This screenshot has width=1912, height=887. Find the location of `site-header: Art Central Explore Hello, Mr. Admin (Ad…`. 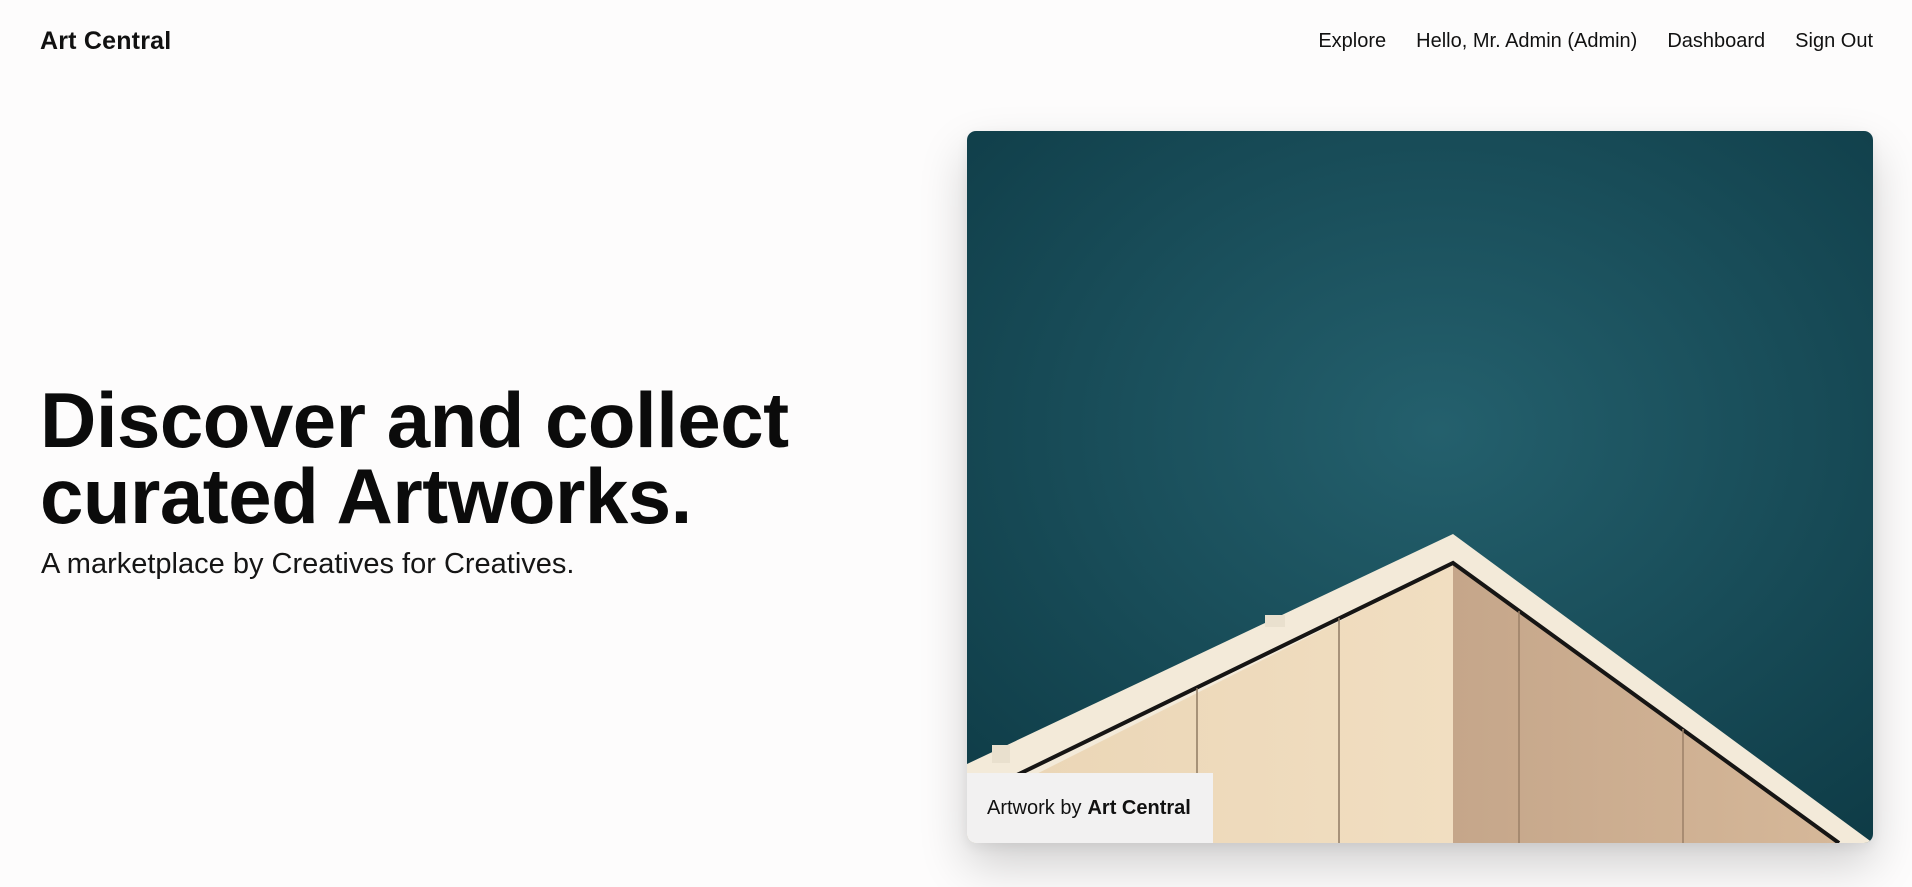

site-header: Art Central Explore Hello, Mr. Admin (Ad… is located at coordinates (956, 43).